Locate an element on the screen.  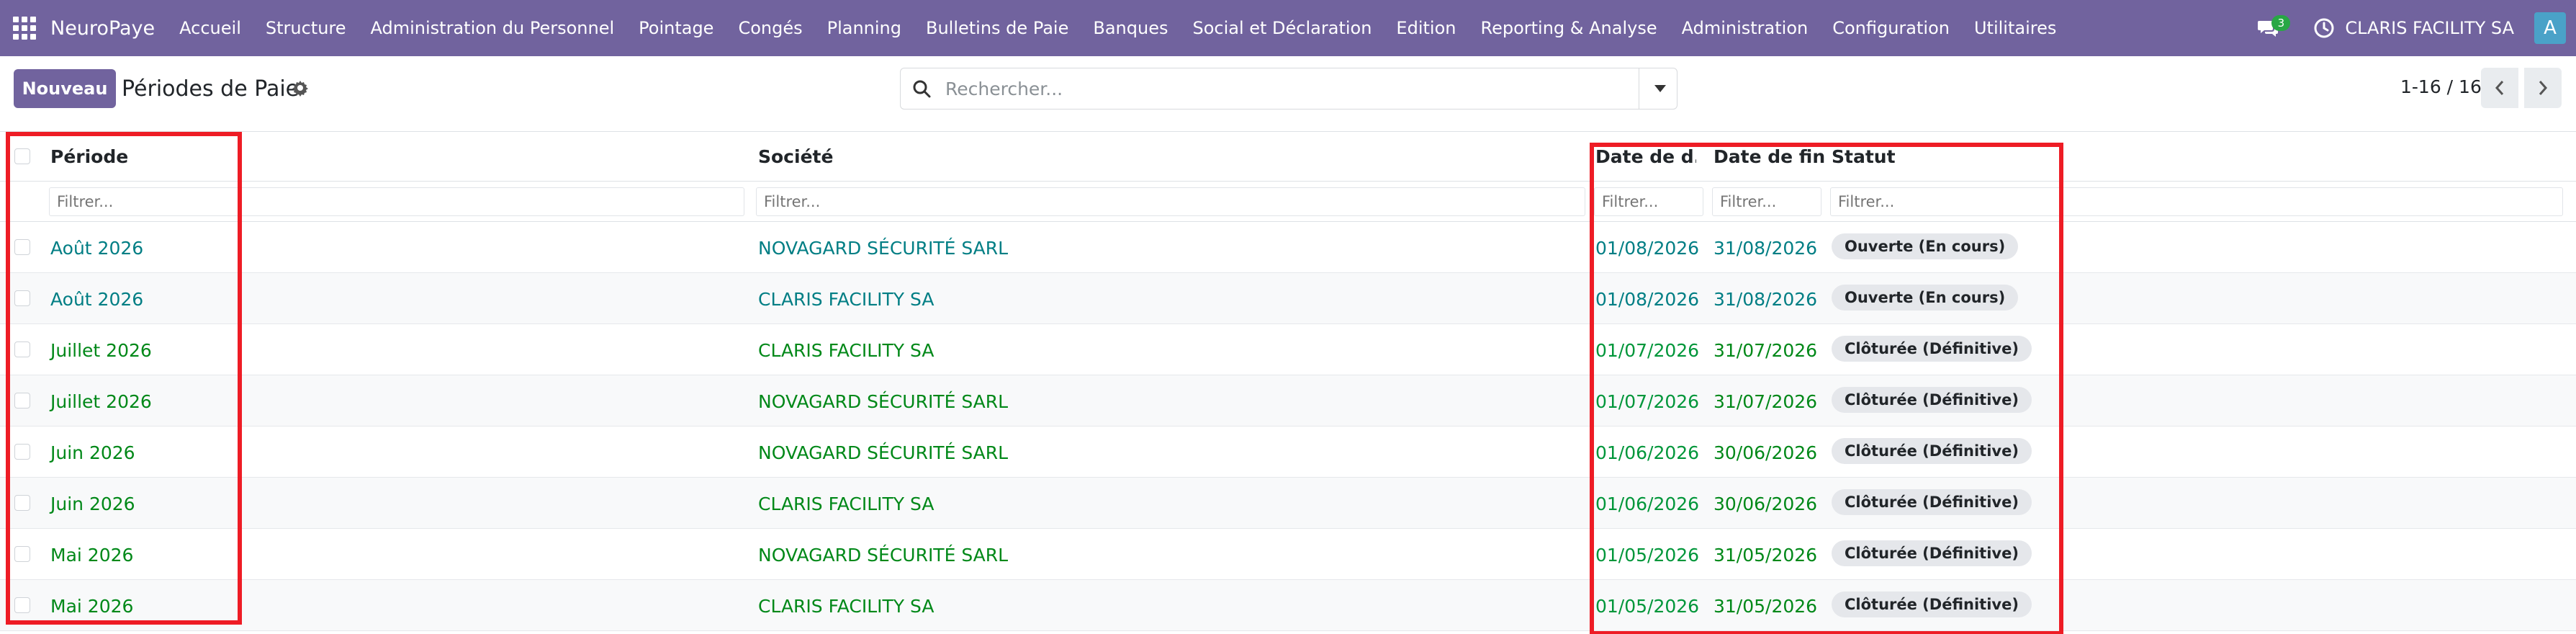
column-header-company: Société is located at coordinates (1082, 156).